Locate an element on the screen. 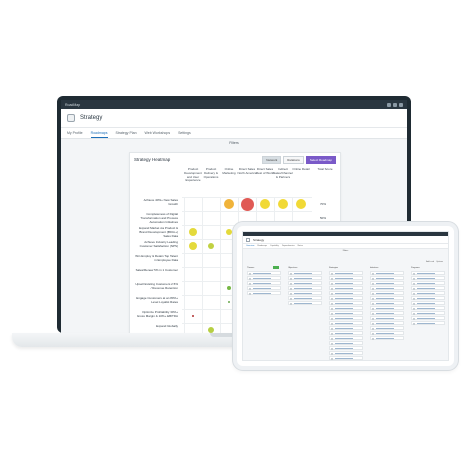  kanban-column-title: Objectives is located at coordinates (293, 268).